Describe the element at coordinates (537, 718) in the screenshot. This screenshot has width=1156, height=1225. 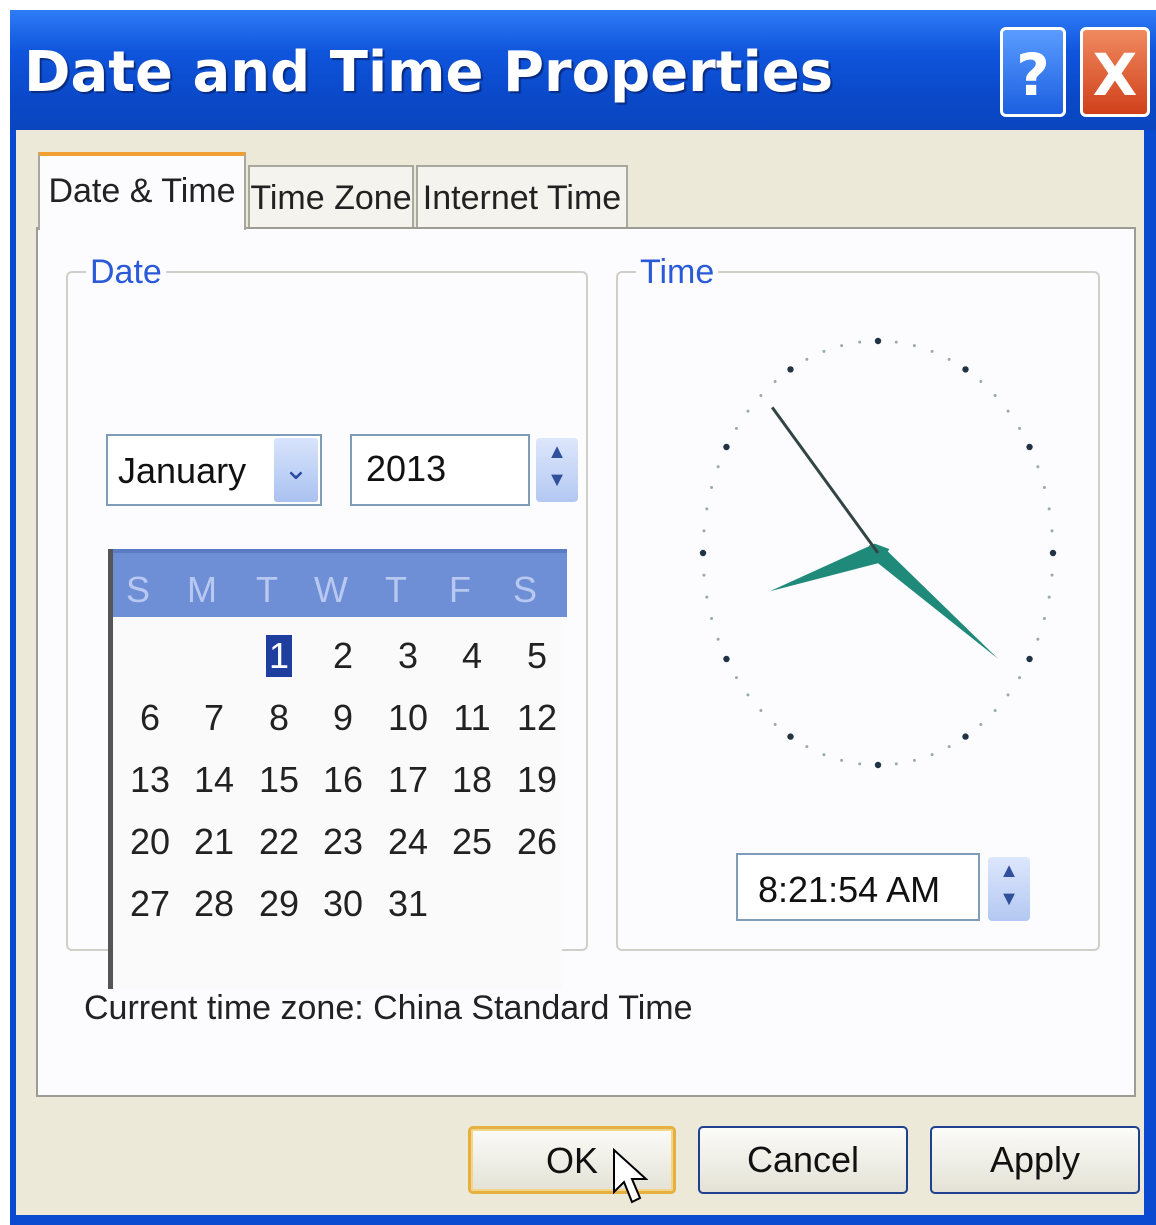
I see `calendar-day: 12` at that location.